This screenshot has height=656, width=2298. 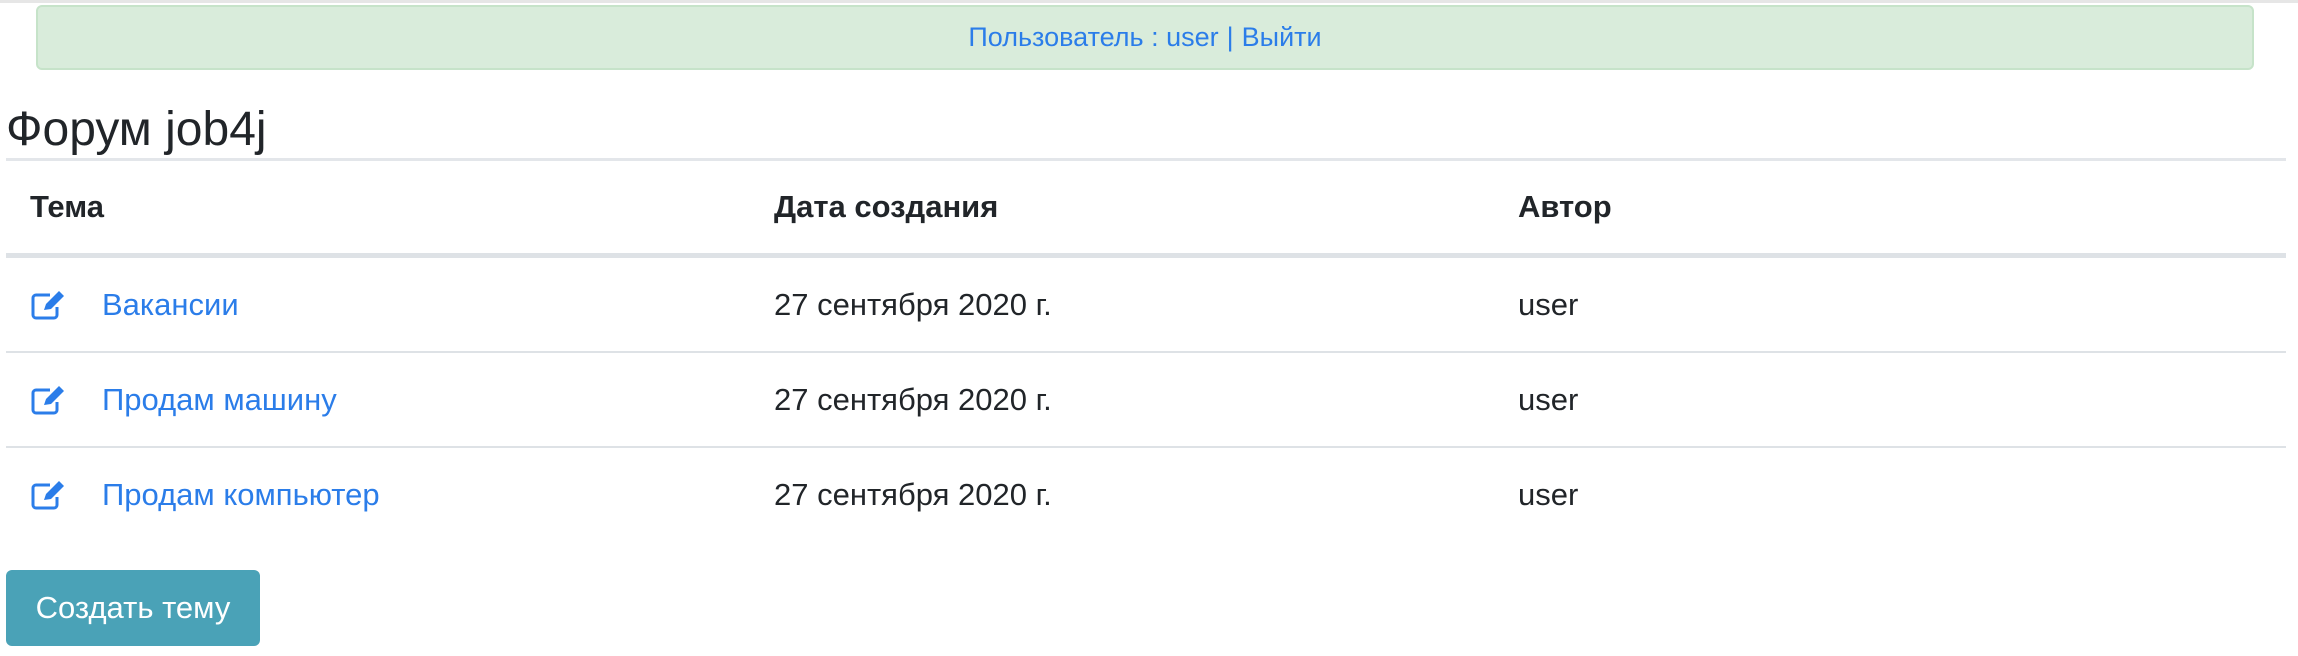 I want to click on create-topic-button: Создать тему, so click(x=133, y=608).